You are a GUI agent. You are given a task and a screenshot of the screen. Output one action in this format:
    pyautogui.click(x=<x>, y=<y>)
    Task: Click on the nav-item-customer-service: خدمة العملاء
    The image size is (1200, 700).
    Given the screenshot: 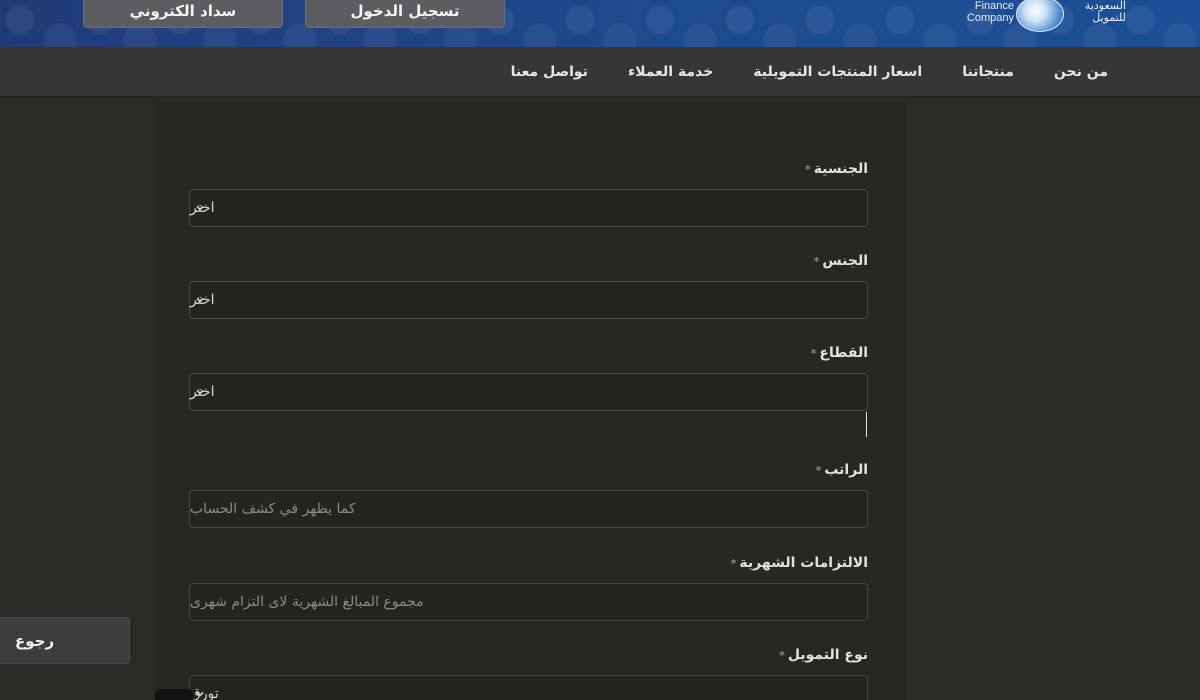 What is the action you would take?
    pyautogui.click(x=670, y=72)
    